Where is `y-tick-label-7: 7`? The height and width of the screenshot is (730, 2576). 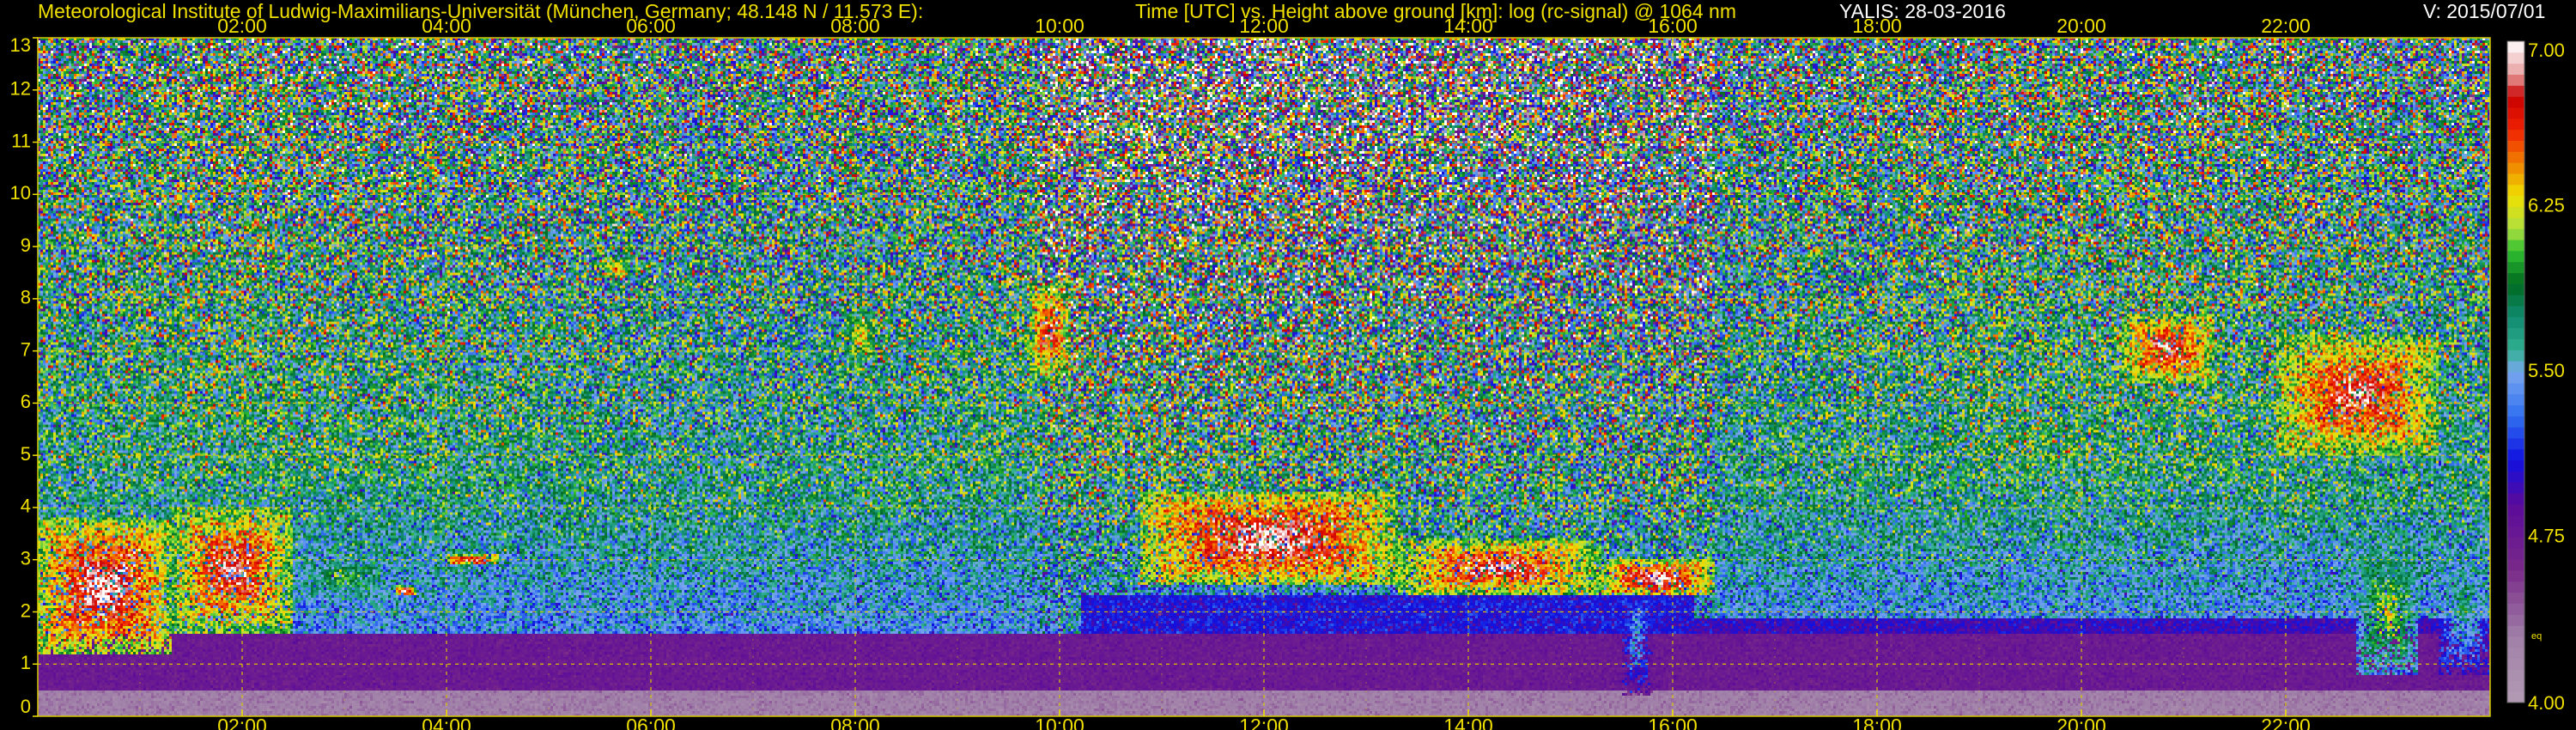
y-tick-label-7: 7 is located at coordinates (26, 349).